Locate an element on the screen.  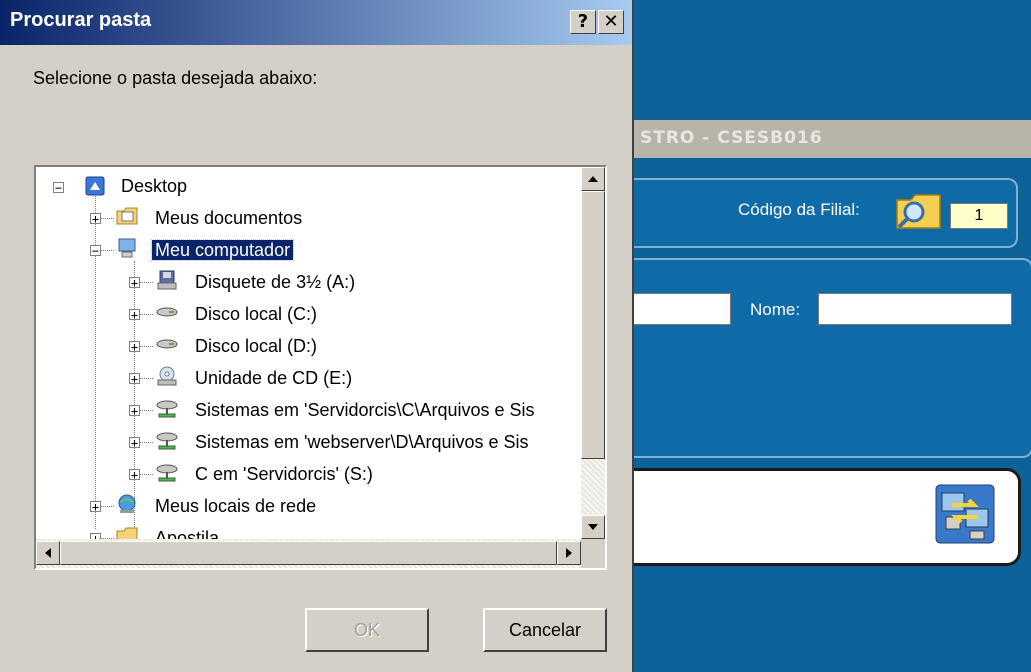
scroll-up-button is located at coordinates (593, 179).